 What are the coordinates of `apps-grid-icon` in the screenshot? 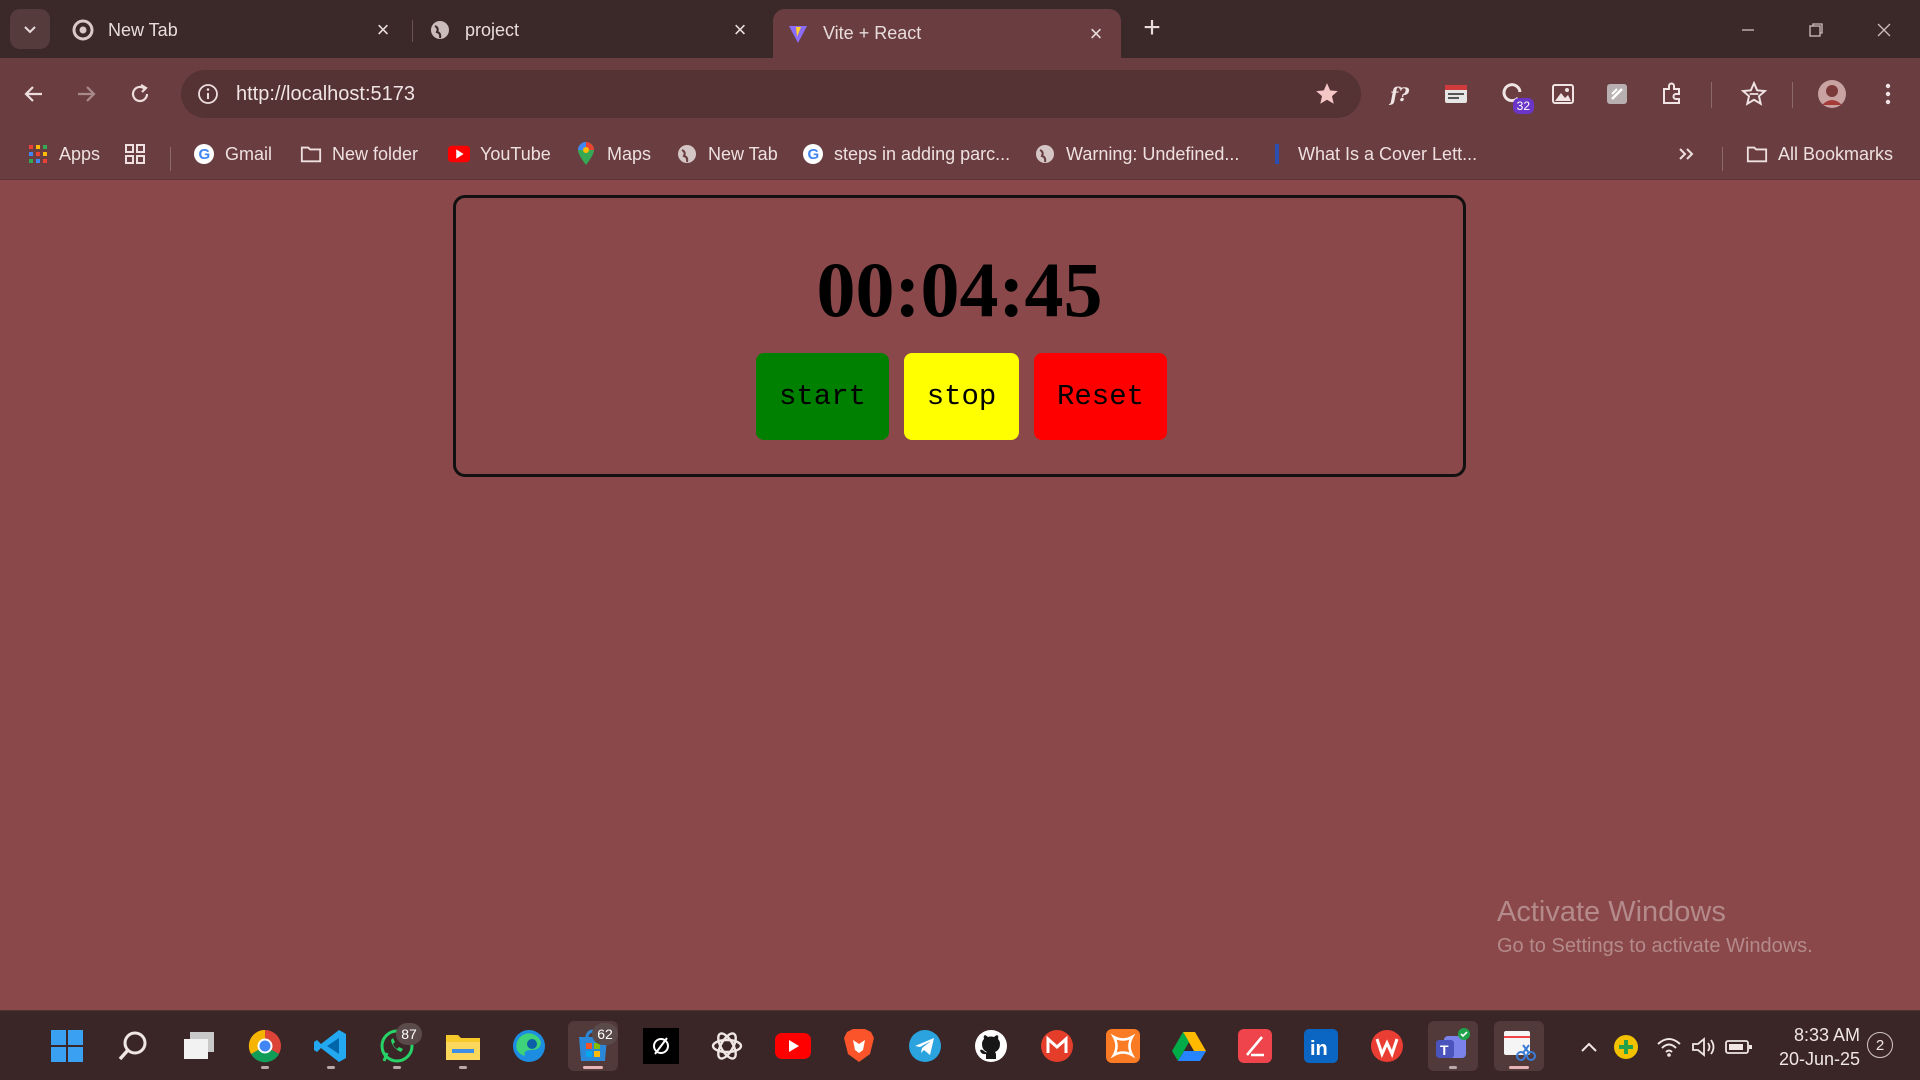 It's located at (38, 154).